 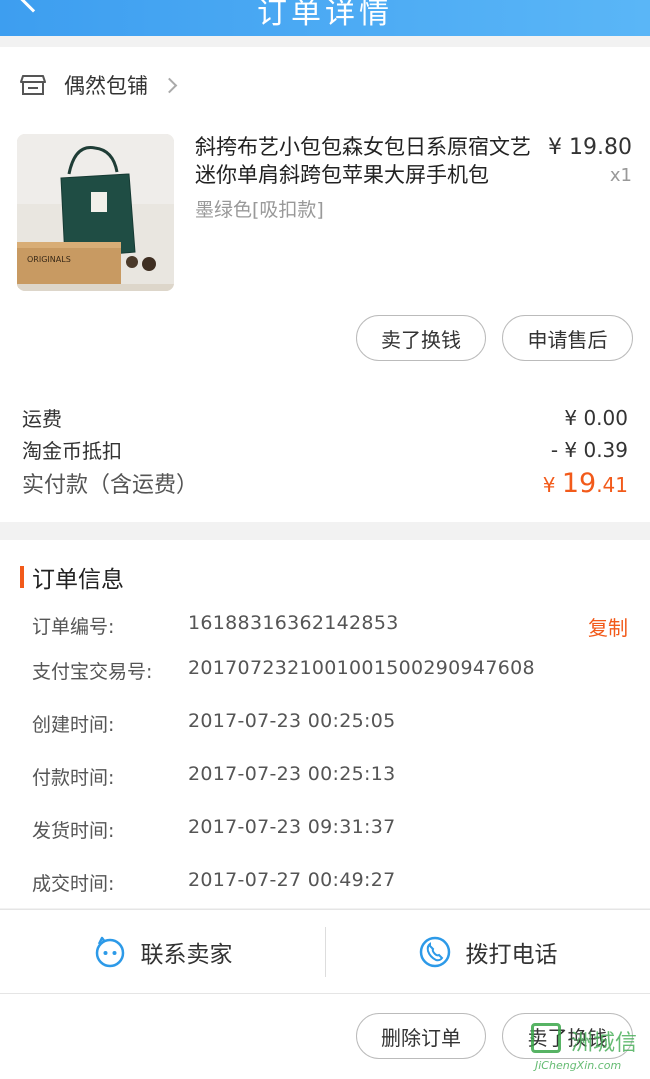 I want to click on contact-bar: 联系卖家 拨打电话, so click(x=325, y=951).